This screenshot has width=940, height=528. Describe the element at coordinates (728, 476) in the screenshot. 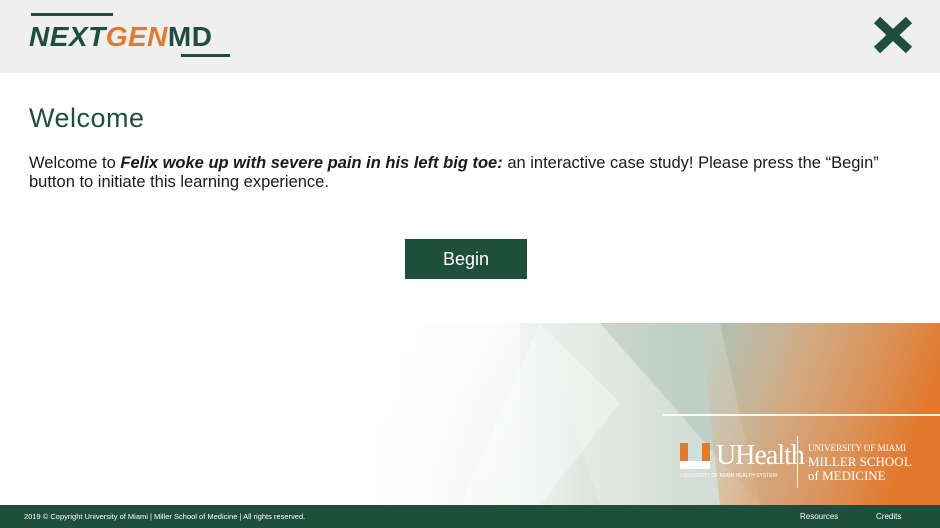

I see `uhealth-subtitle: UNIVERSITY OF MIAMI HEALTH SYSTEM` at that location.